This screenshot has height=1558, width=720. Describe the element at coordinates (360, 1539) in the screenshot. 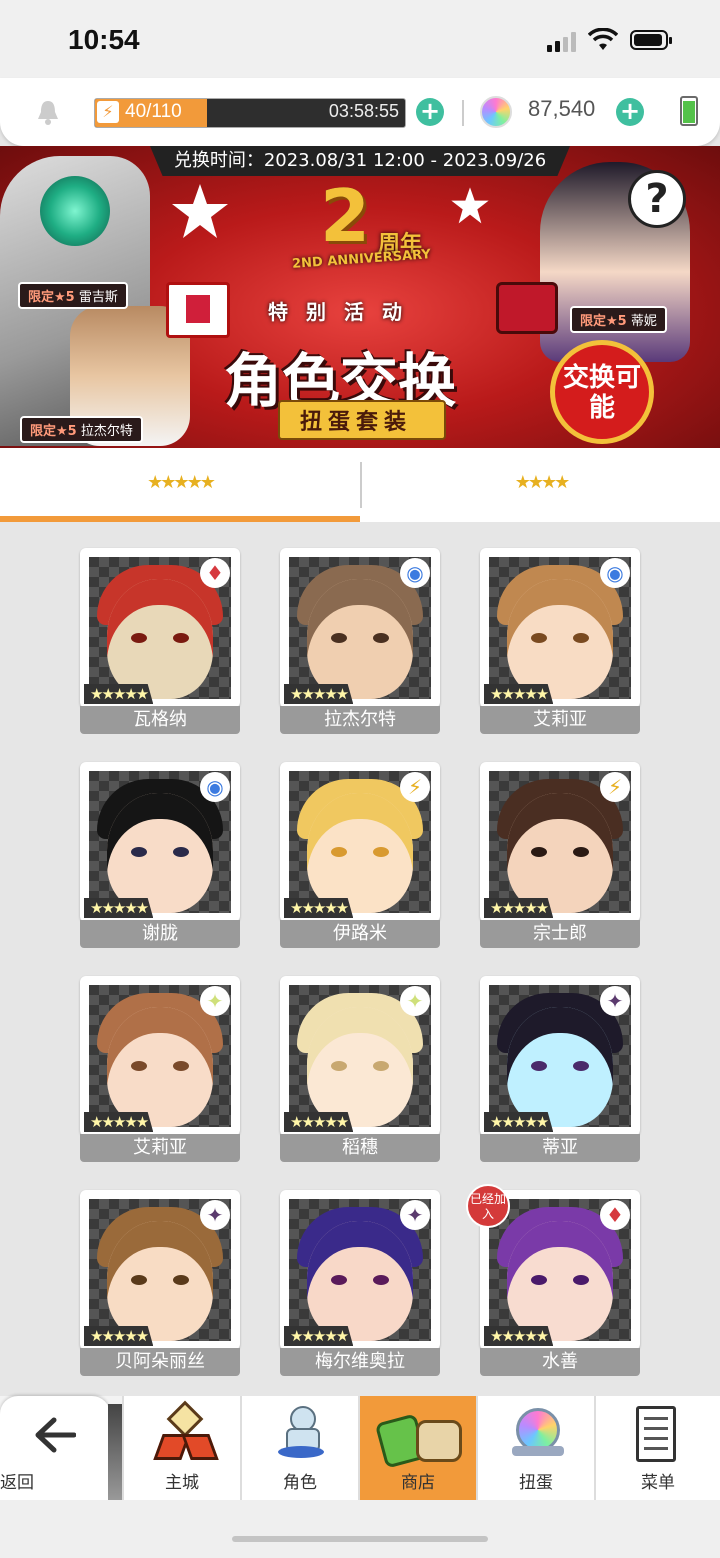

I see `home-indicator` at that location.